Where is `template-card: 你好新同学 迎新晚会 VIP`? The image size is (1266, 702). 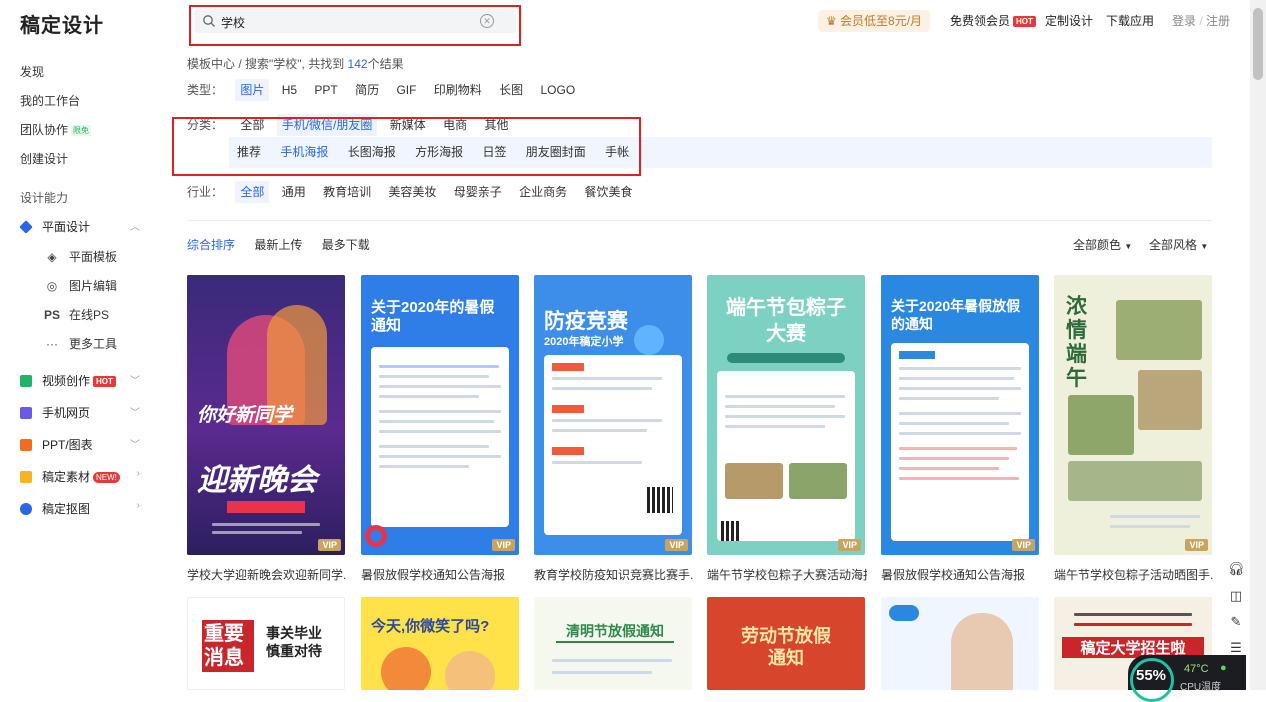 template-card: 你好新同学 迎新晚会 VIP is located at coordinates (266, 415).